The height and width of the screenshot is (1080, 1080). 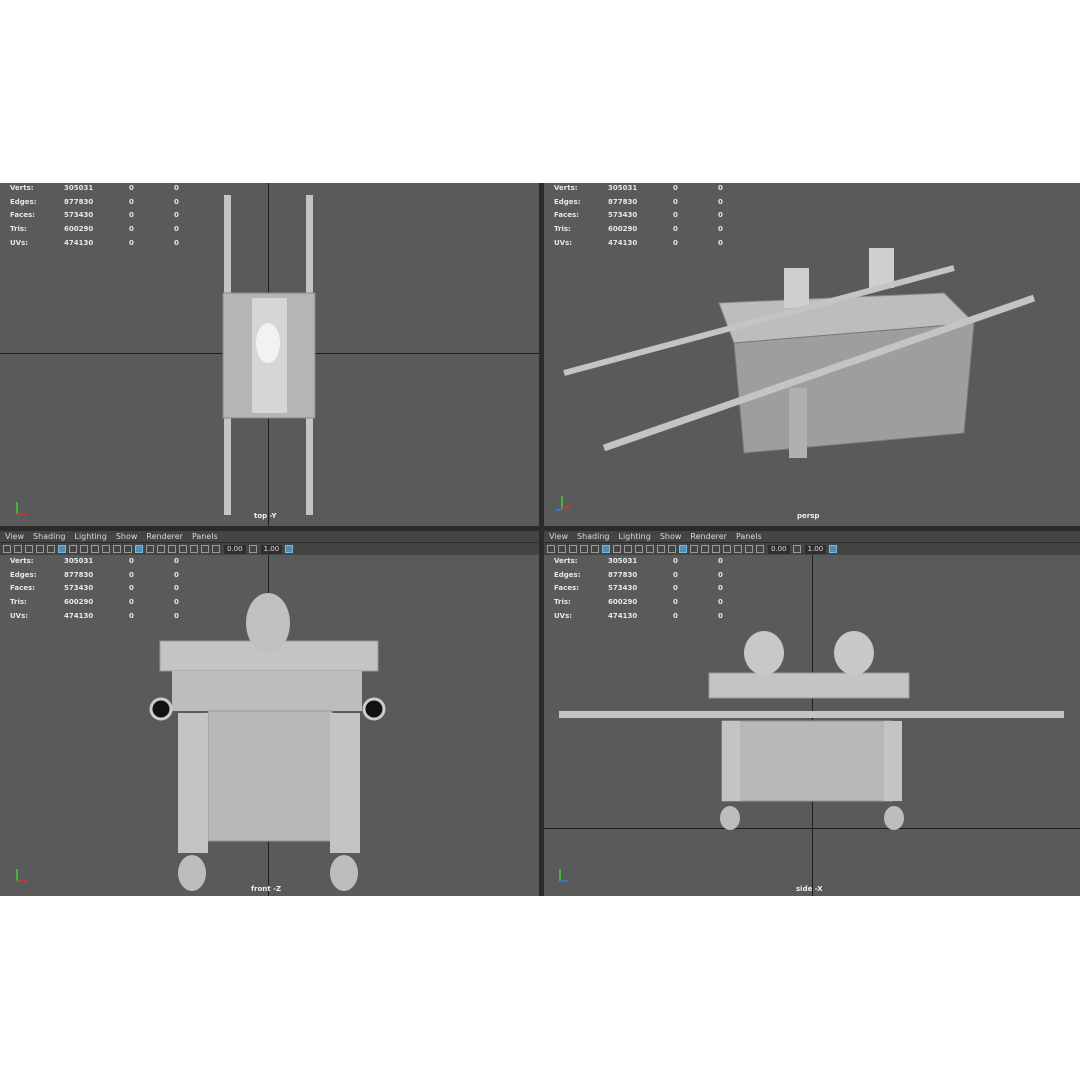 What do you see at coordinates (265, 516) in the screenshot?
I see `camera-label-top: top -Y` at bounding box center [265, 516].